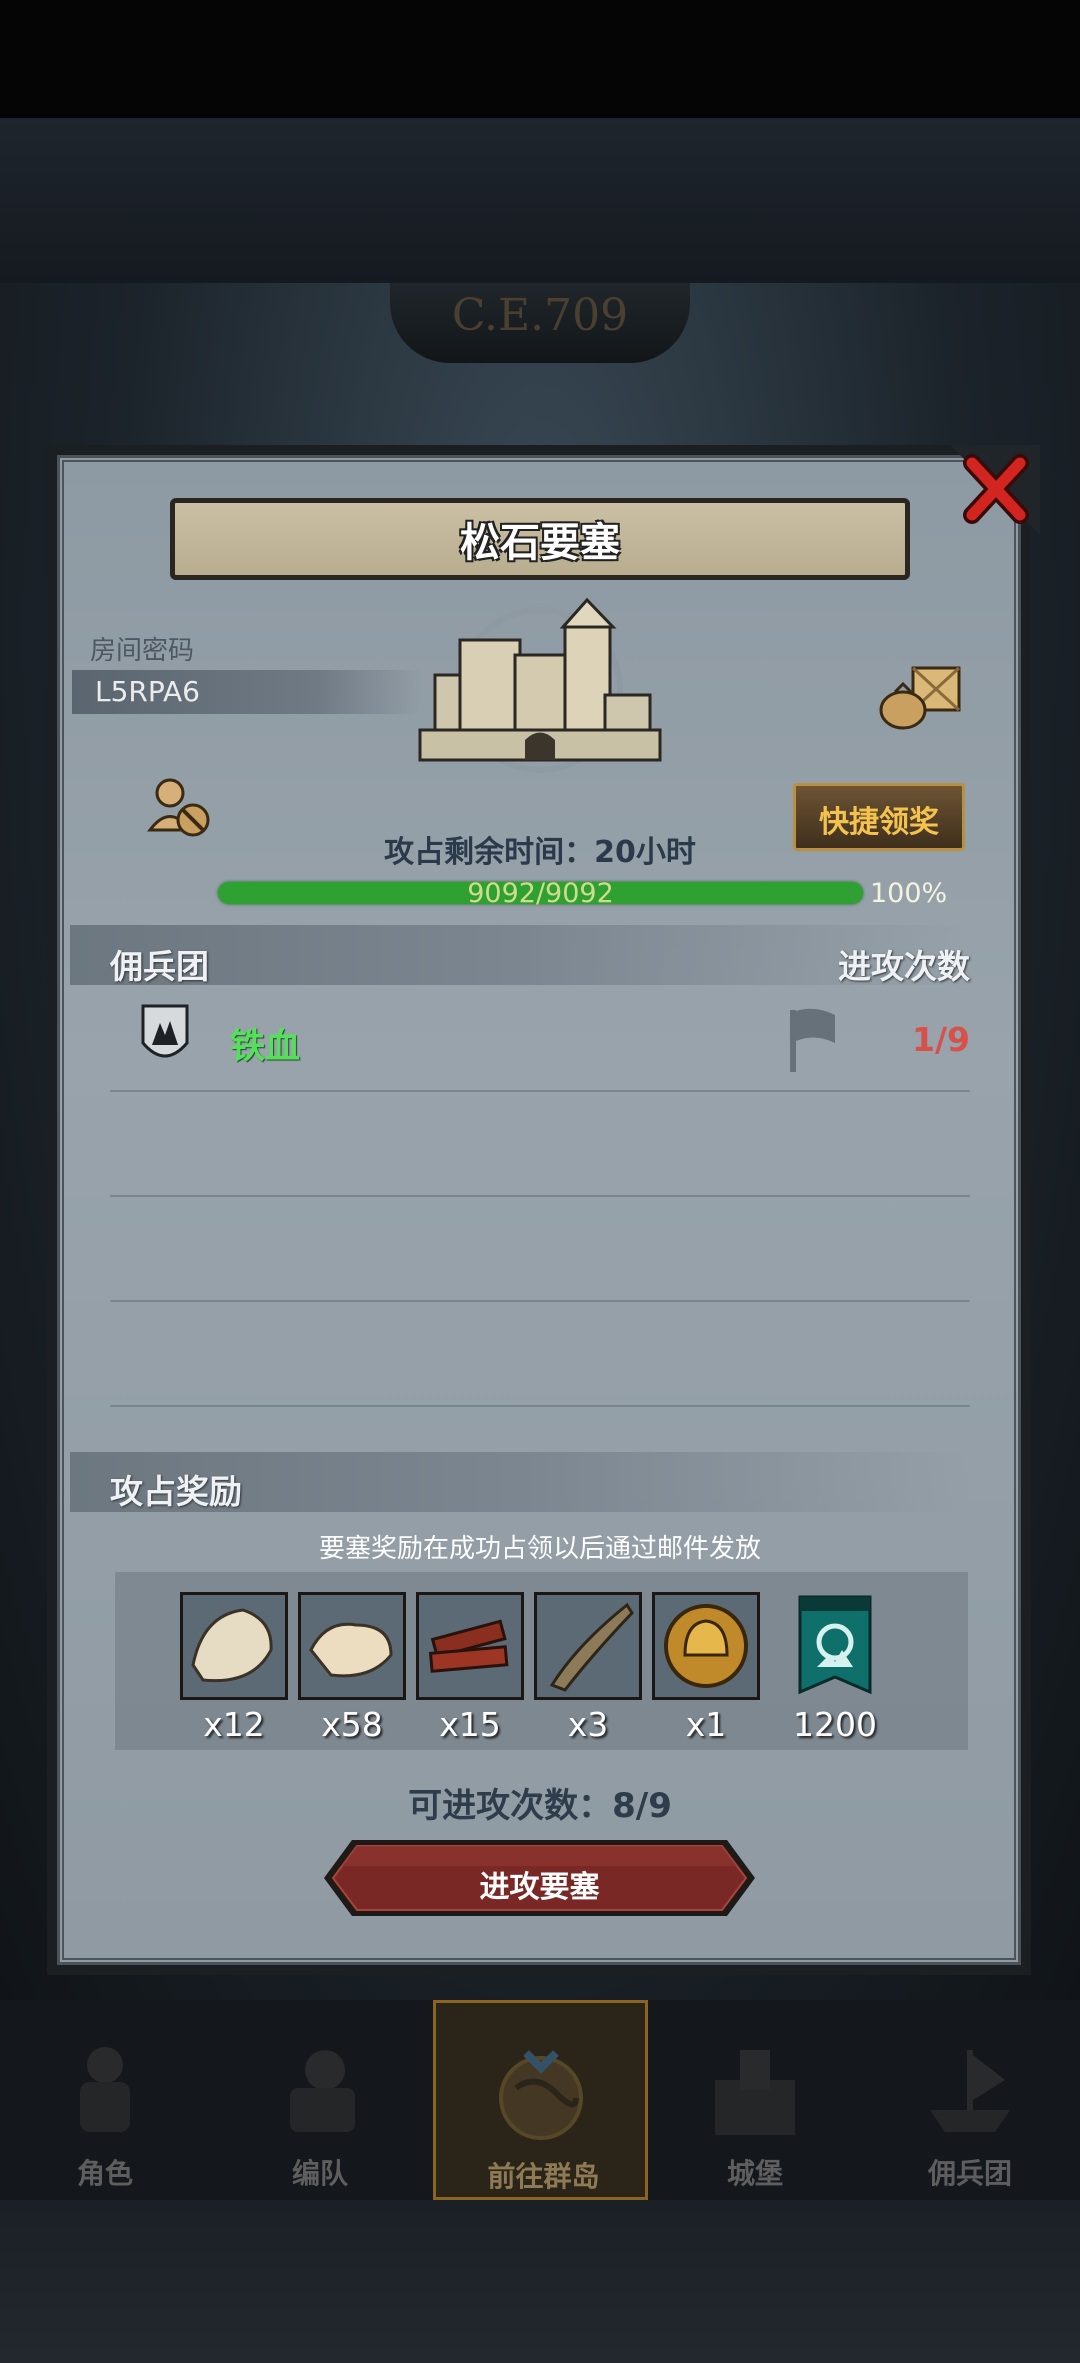  What do you see at coordinates (540, 1806) in the screenshot?
I see `remaining-attacks: 可进攻次数：8/9` at bounding box center [540, 1806].